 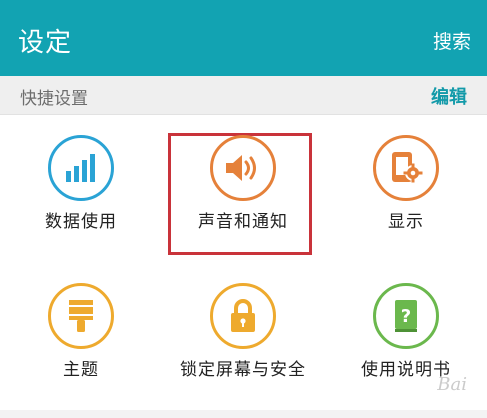 I want to click on page-title: 设定, so click(x=45, y=43).